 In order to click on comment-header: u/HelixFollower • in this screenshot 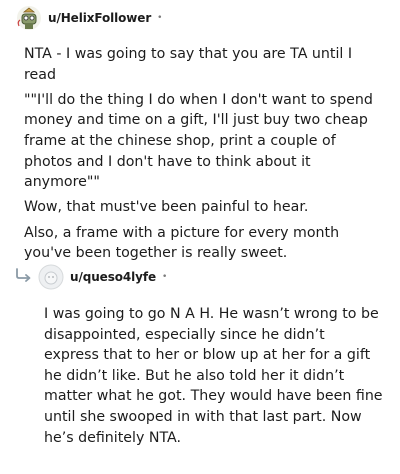, I will do `click(89, 18)`.